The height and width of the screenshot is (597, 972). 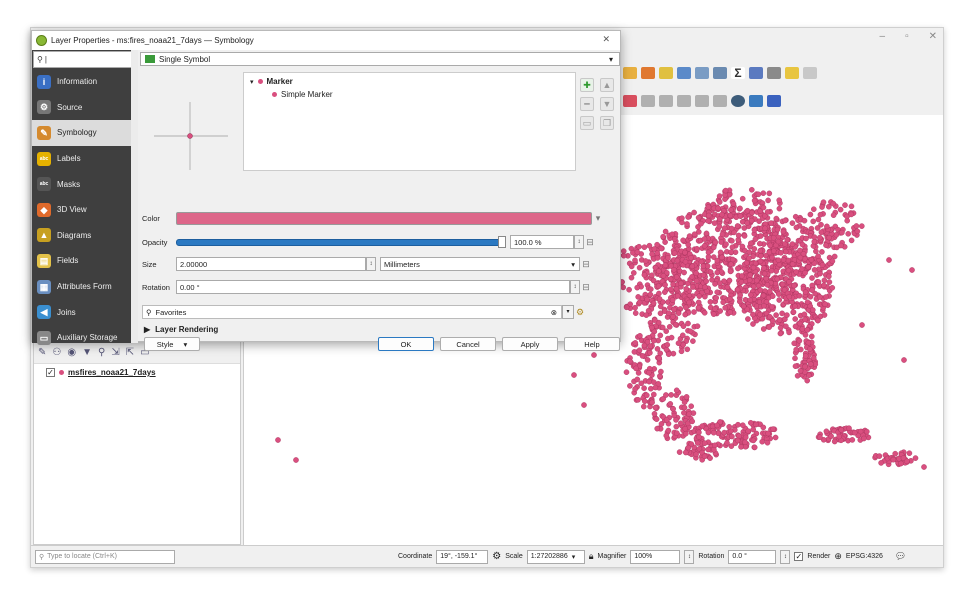 What do you see at coordinates (468, 344) in the screenshot?
I see `cancel-button: Cancel` at bounding box center [468, 344].